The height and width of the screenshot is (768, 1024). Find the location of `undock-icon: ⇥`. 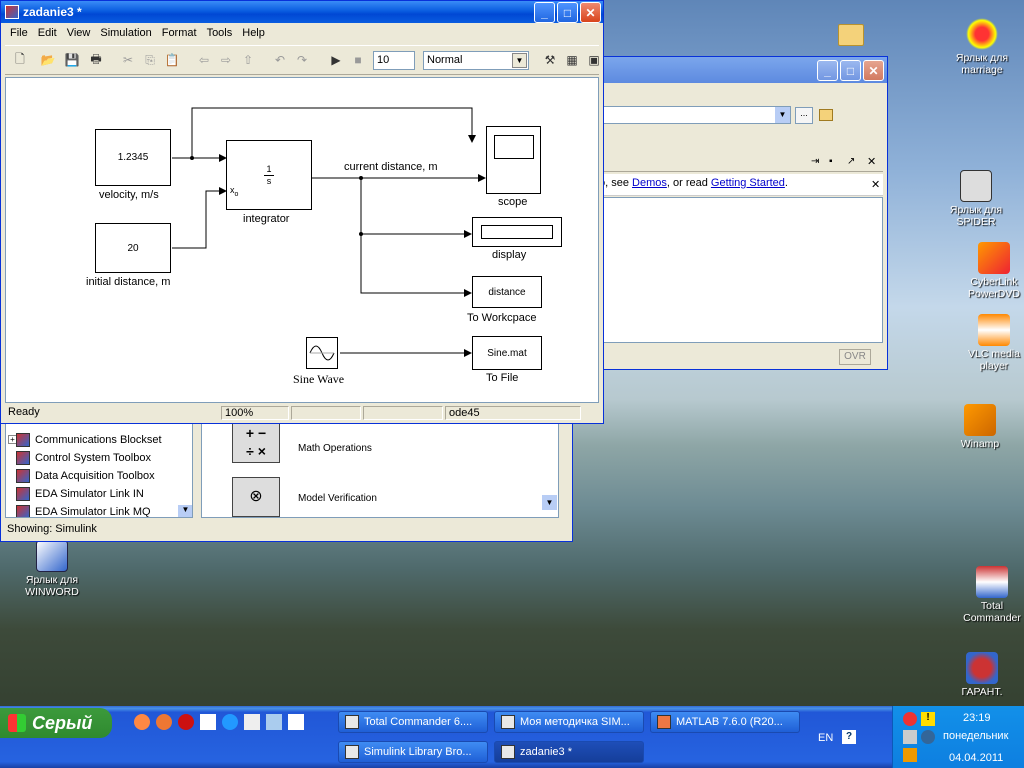

undock-icon: ⇥ is located at coordinates (815, 161).